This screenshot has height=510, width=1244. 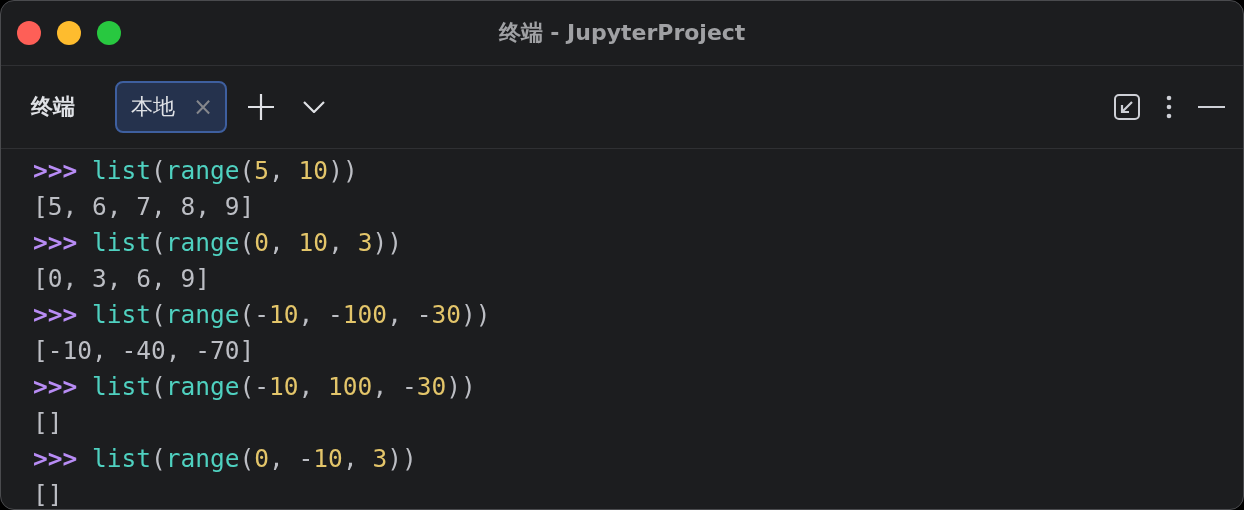 What do you see at coordinates (1211, 107) in the screenshot?
I see `minimize-icon` at bounding box center [1211, 107].